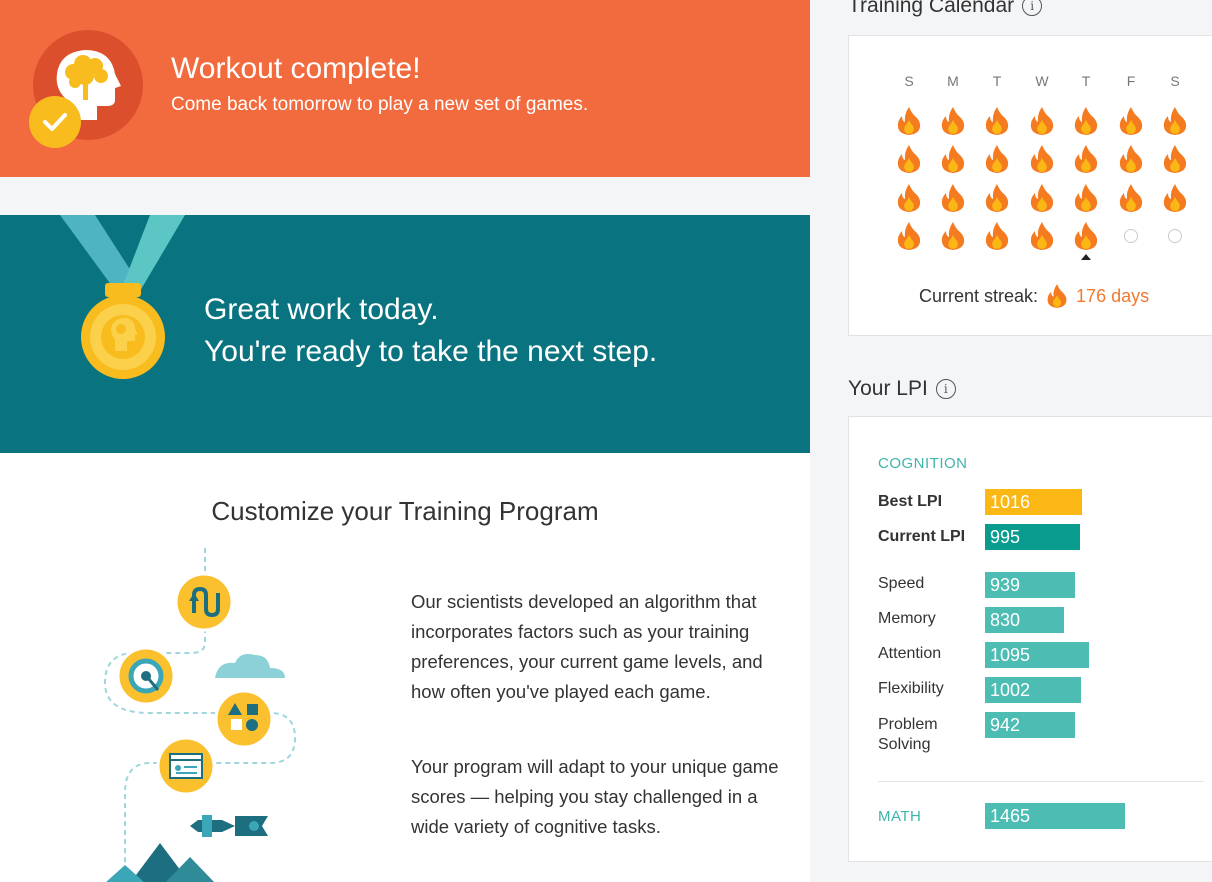 The width and height of the screenshot is (1212, 882). Describe the element at coordinates (55, 122) in the screenshot. I see `check-icon` at that location.